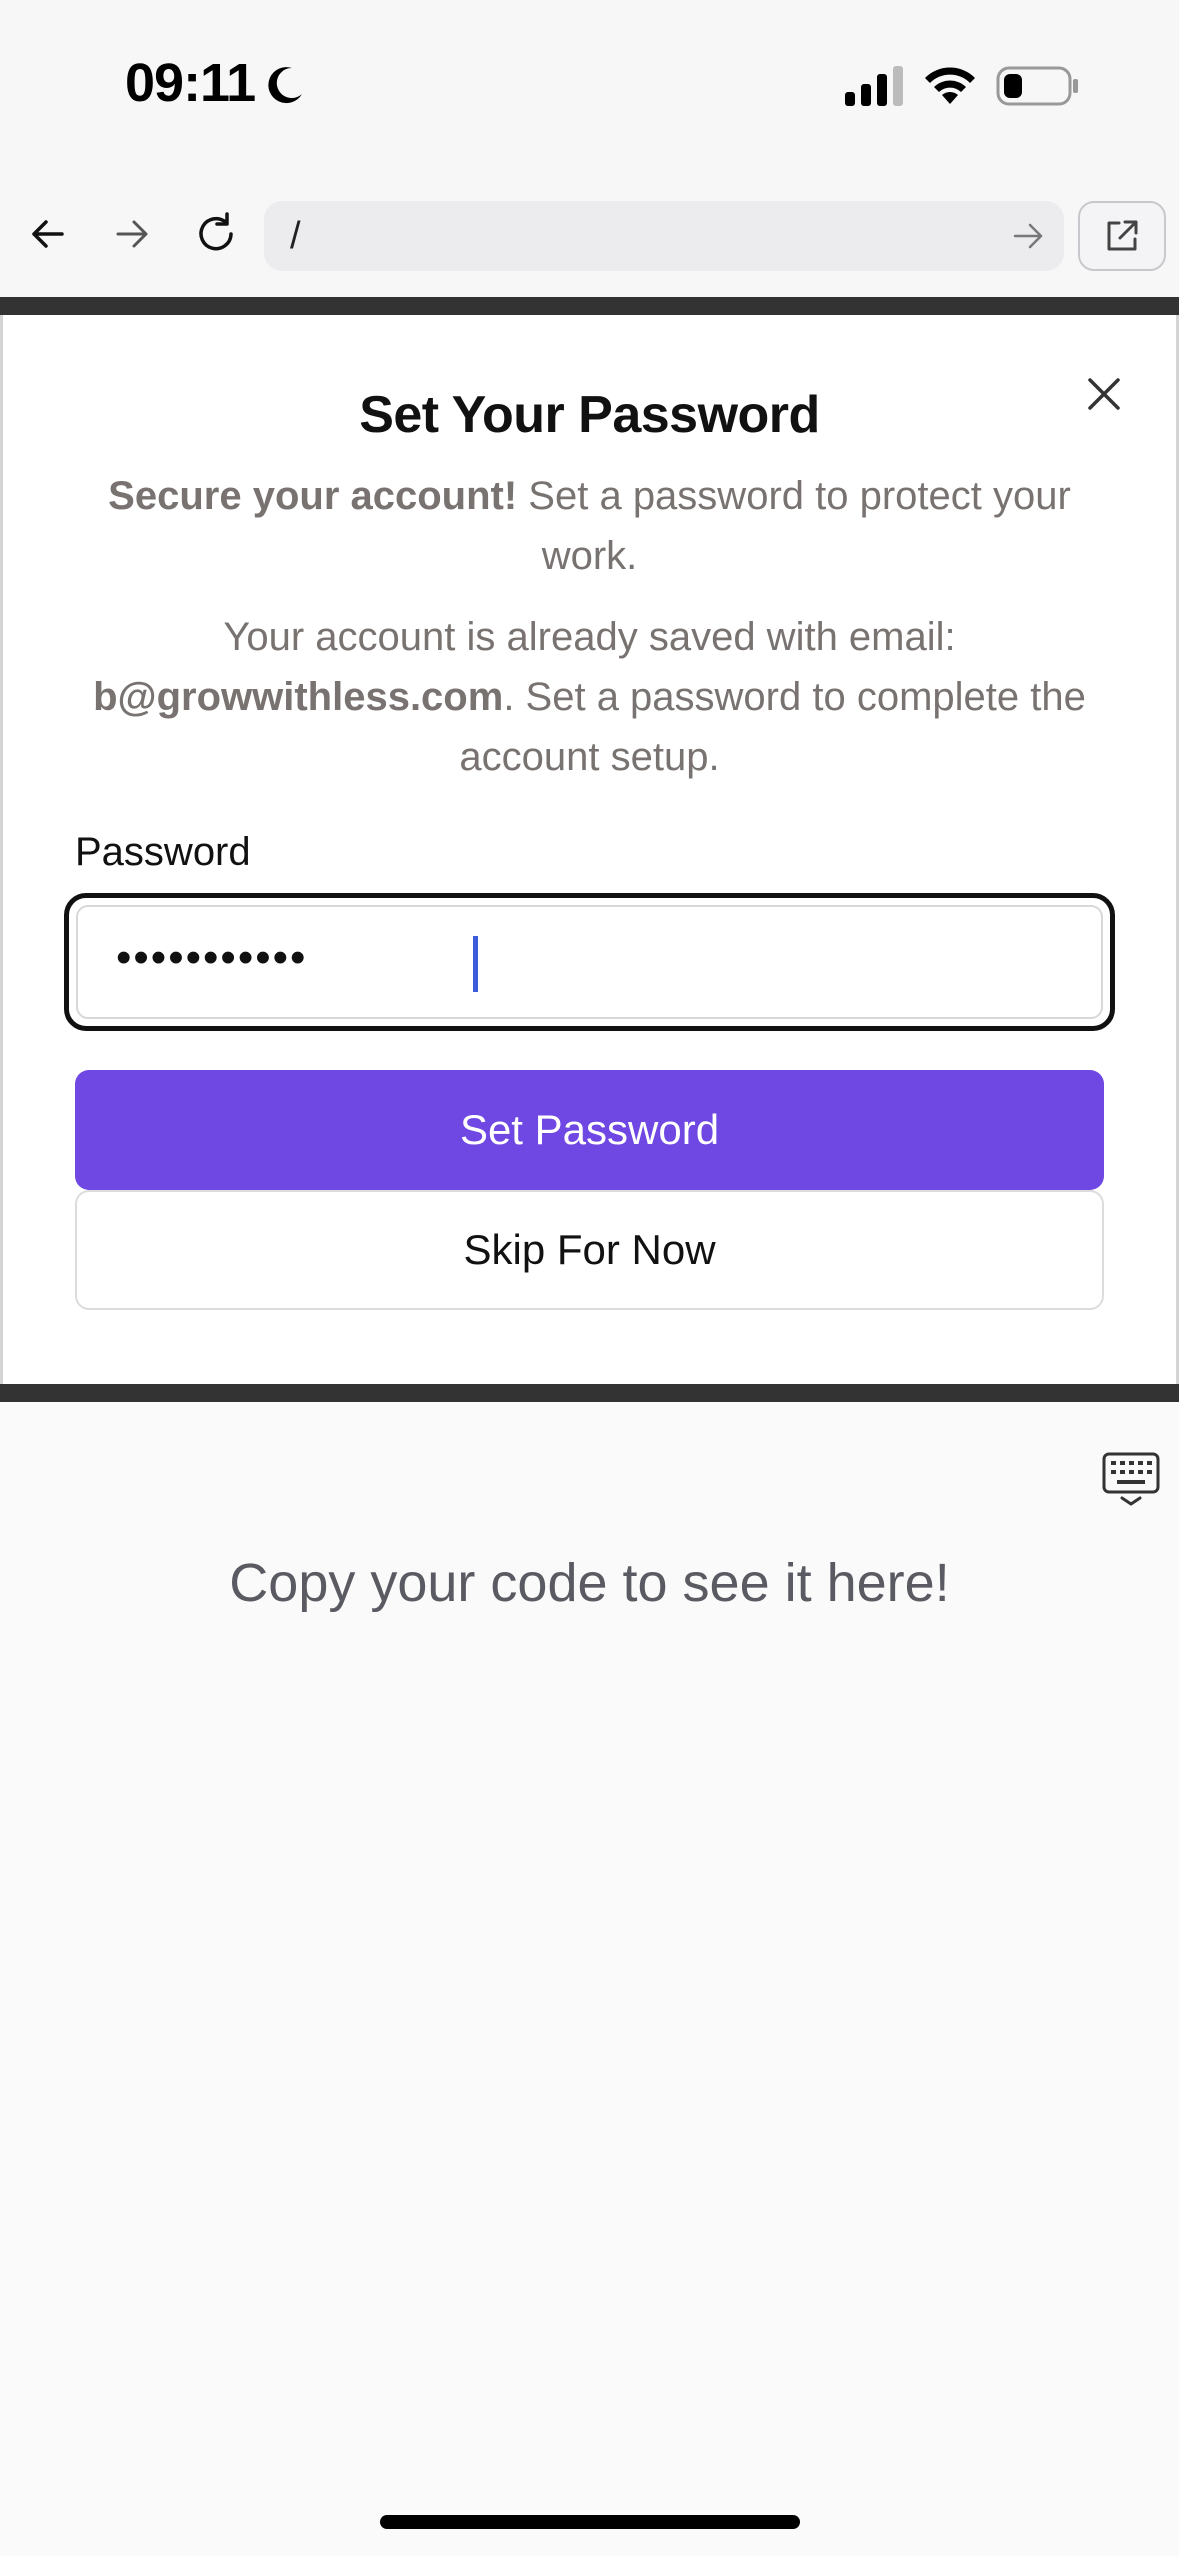  I want to click on preview-placeholder-message: Copy your code to see it here!, so click(589, 1583).